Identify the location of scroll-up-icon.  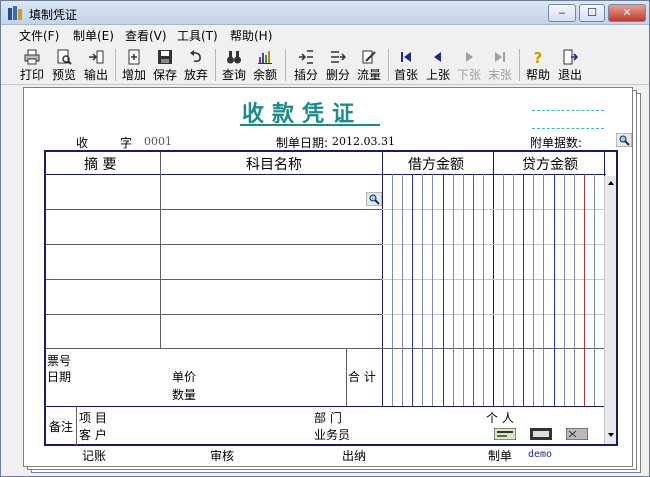
(611, 183).